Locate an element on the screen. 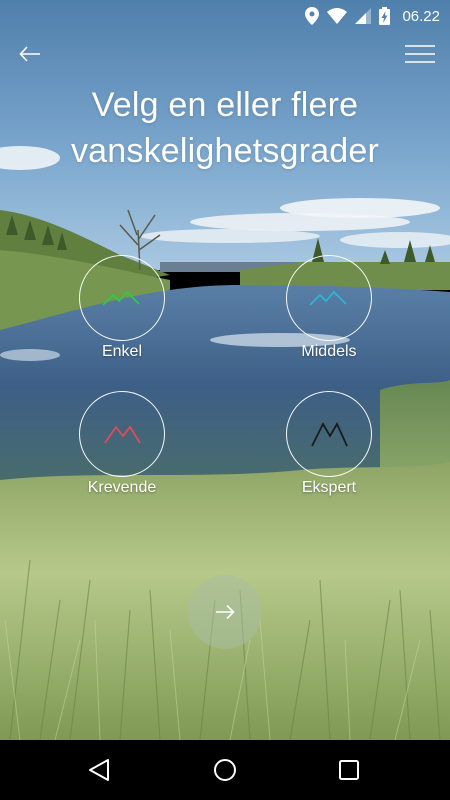  difficulty-label-ekspert: Ekspert is located at coordinates (329, 487).